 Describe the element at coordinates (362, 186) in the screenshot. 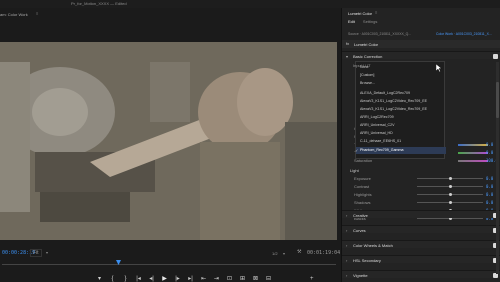

I see `row-contrast-label: Contrast` at that location.